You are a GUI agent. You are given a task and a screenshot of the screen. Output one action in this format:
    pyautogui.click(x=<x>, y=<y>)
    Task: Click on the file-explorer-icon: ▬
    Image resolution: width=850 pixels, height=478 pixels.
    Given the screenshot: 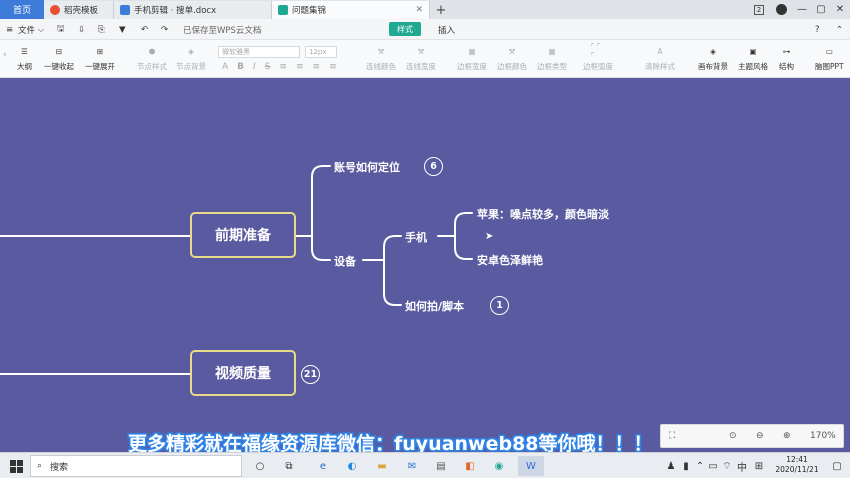 What is the action you would take?
    pyautogui.click(x=382, y=466)
    